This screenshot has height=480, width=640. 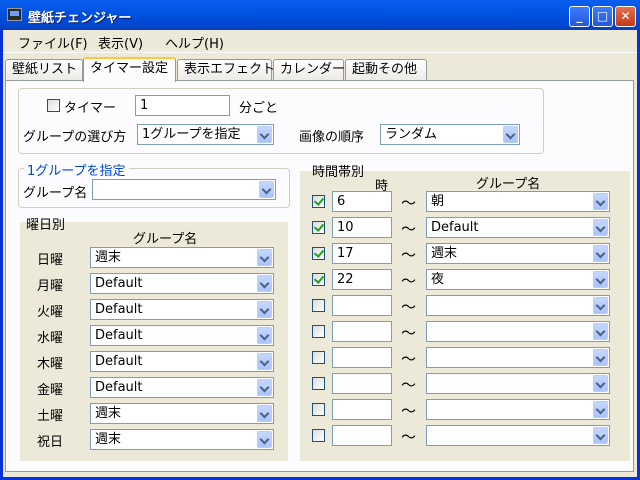 I want to click on weekday-label: 金曜, so click(x=50, y=390).